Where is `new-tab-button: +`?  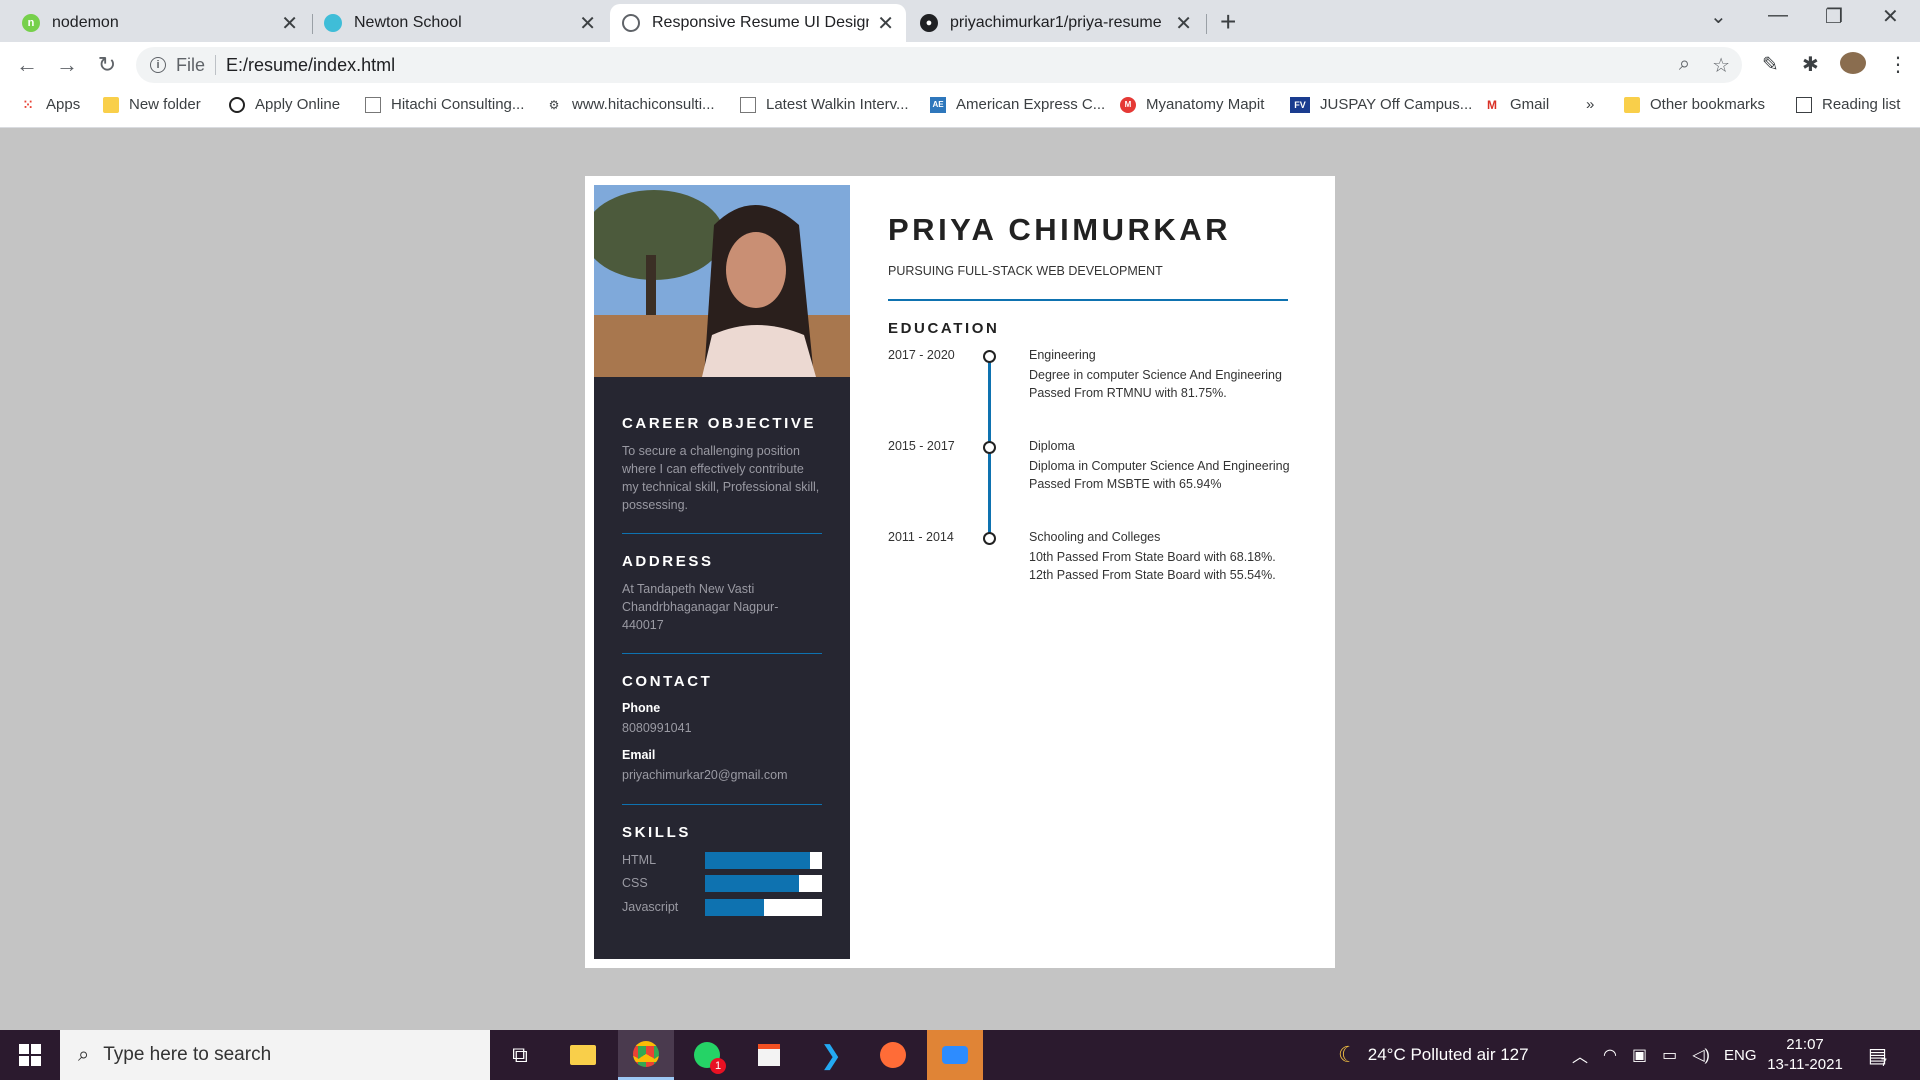
new-tab-button: + is located at coordinates (1228, 22).